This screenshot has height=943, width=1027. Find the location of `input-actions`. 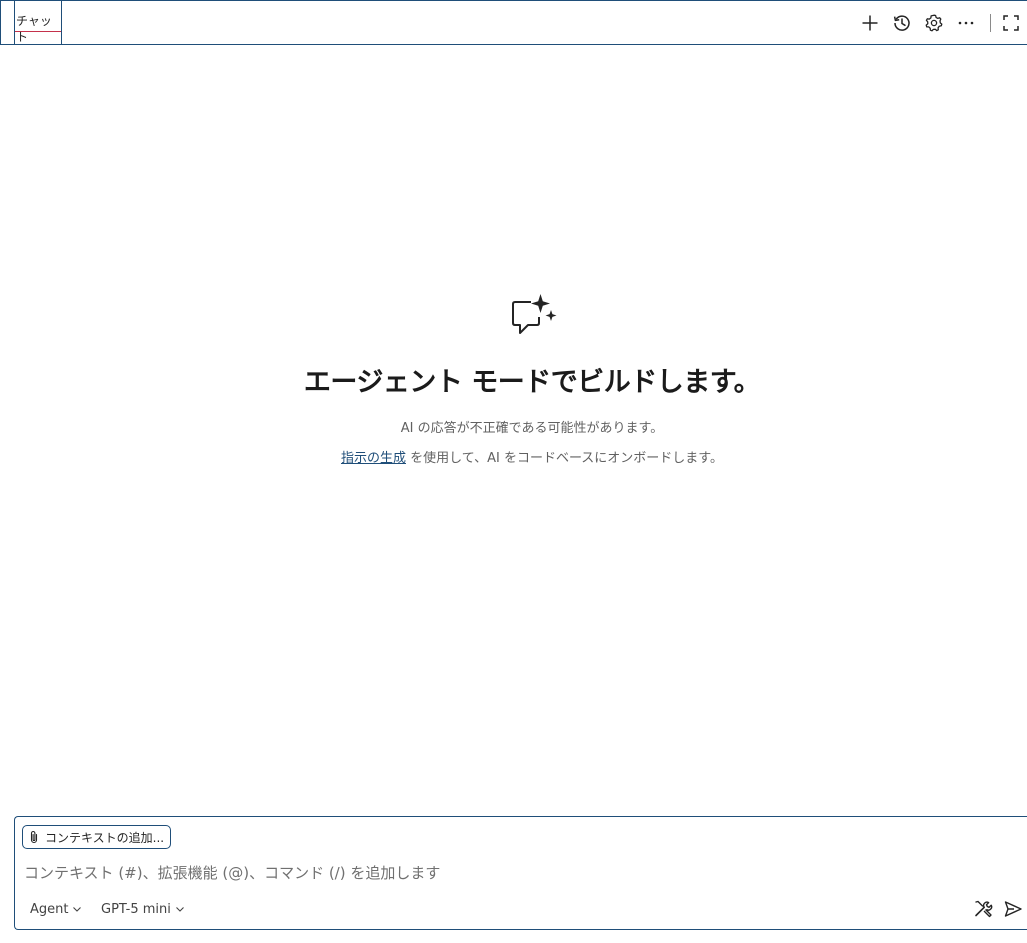

input-actions is located at coordinates (997, 909).